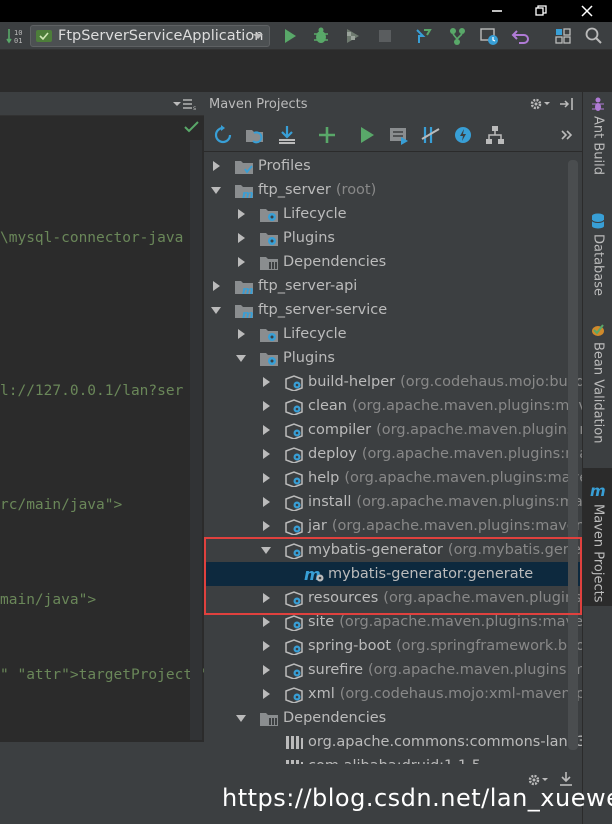  Describe the element at coordinates (460, 694) in the screenshot. I see `tree-node-secondary: (org.codehaus.mojo:xml-maven-plug` at that location.